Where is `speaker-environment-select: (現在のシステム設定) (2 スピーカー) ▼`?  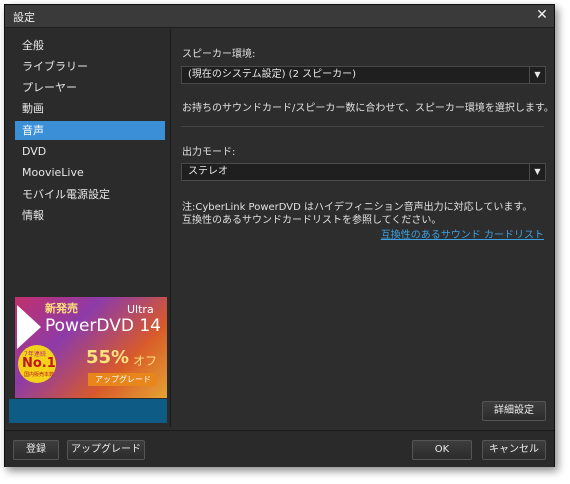 speaker-environment-select: (現在のシステム設定) (2 スピーカー) ▼ is located at coordinates (363, 75).